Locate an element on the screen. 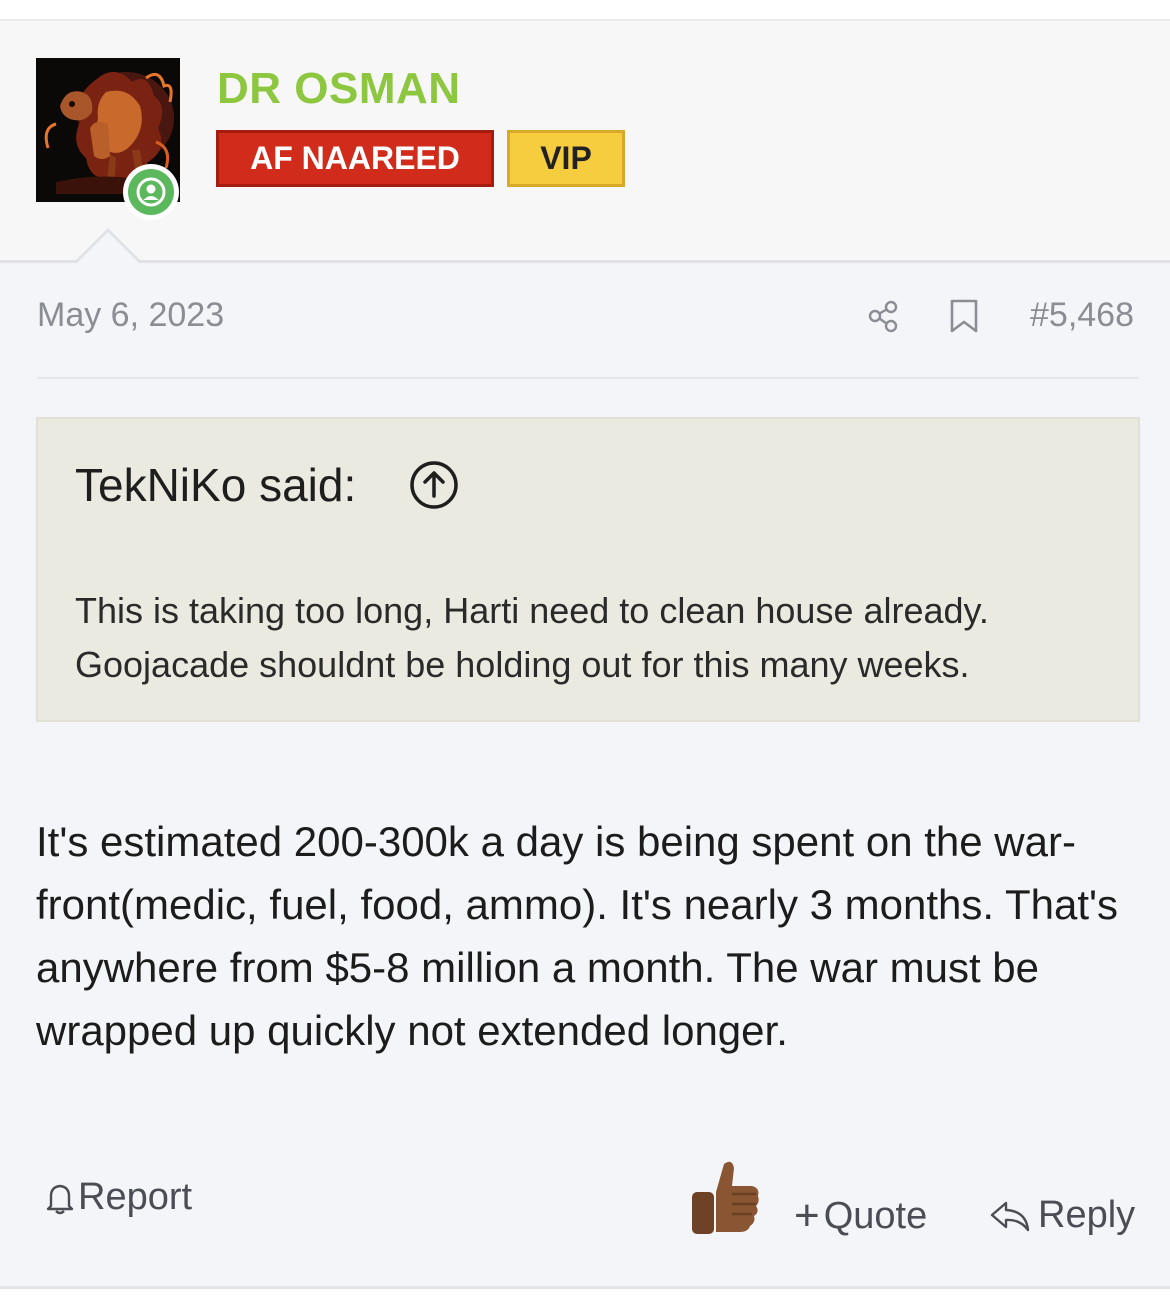 This screenshot has height=1306, width=1170. online-status-badge is located at coordinates (151, 192).